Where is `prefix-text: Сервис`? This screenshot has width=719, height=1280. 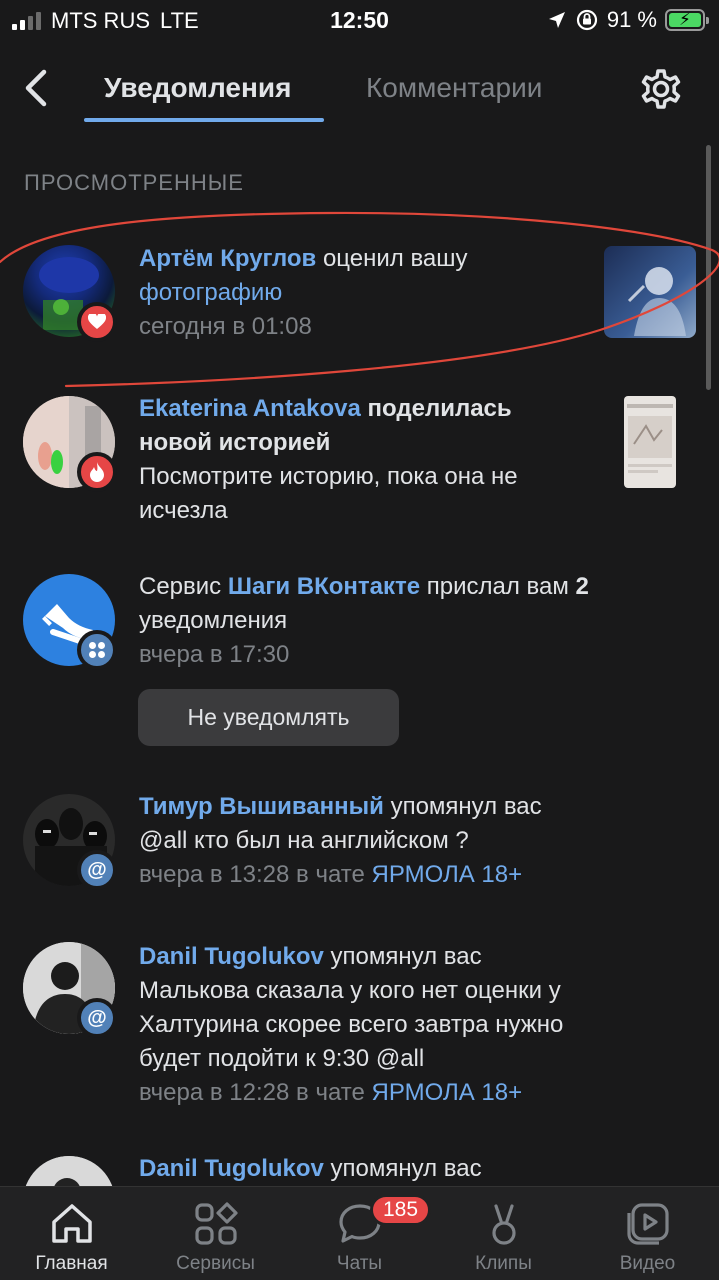 prefix-text: Сервис is located at coordinates (183, 586).